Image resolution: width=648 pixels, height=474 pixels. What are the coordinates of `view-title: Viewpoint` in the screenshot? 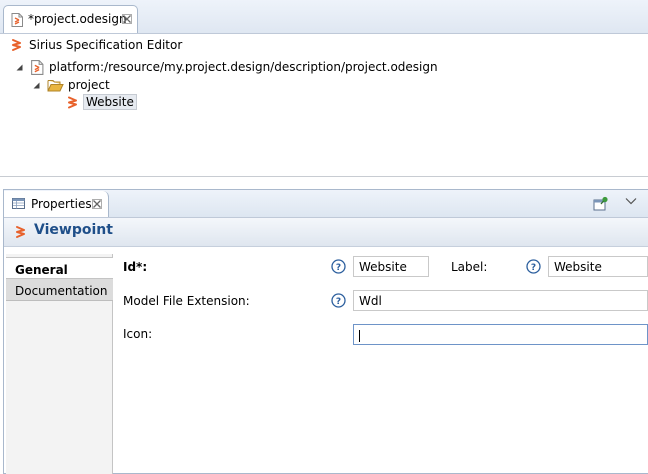 It's located at (73, 230).